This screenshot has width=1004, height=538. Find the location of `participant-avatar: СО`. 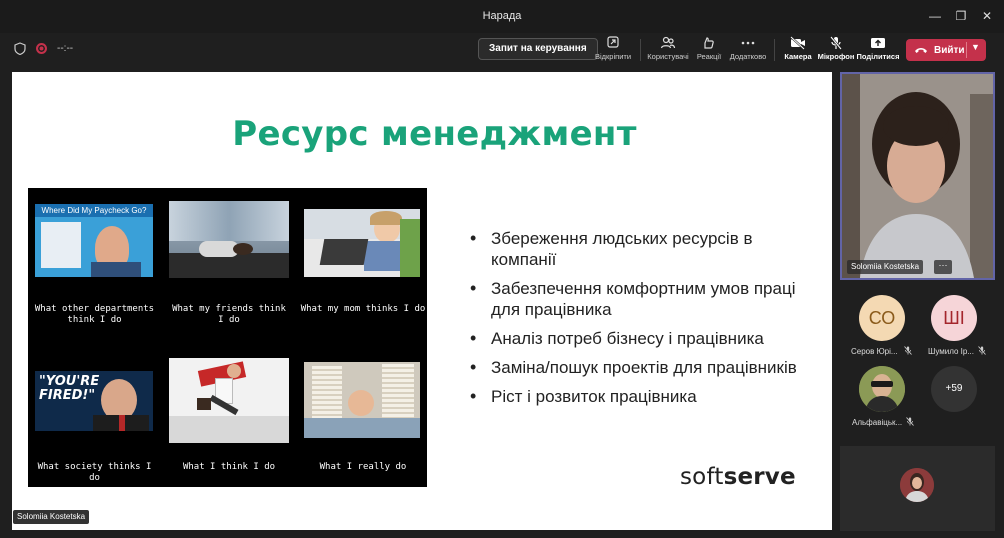

participant-avatar: СО is located at coordinates (882, 318).